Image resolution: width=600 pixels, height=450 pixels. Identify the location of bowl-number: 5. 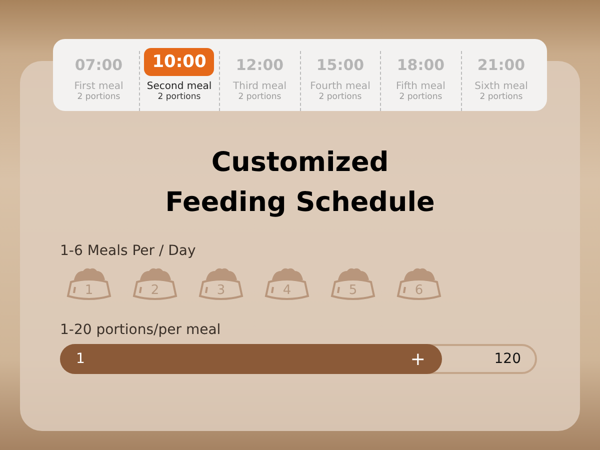
(353, 290).